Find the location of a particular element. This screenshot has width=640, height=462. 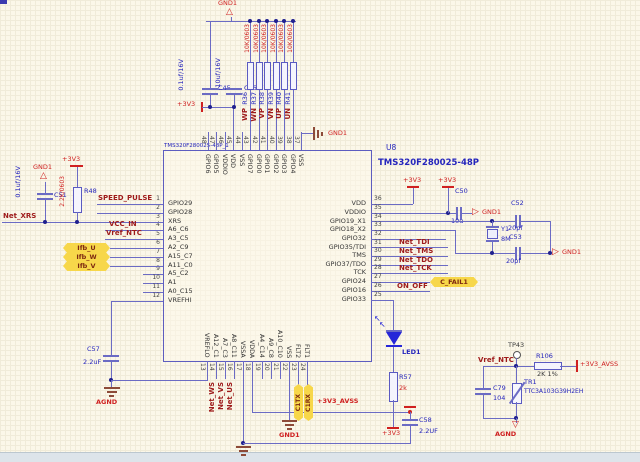

resistor-r57 is located at coordinates (393, 387).